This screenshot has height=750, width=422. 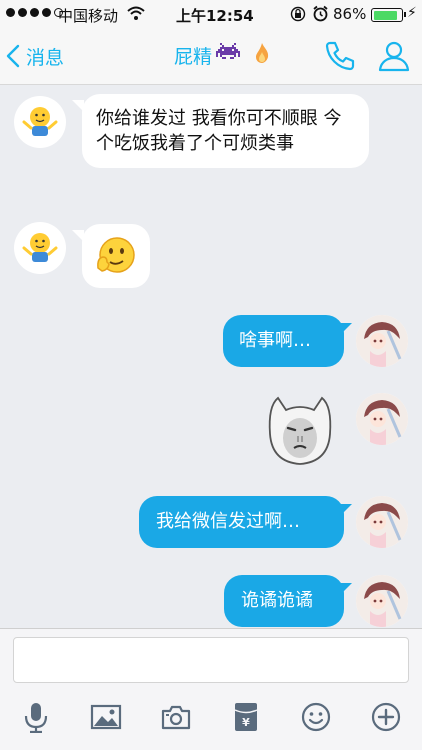 I want to click on microphone-icon, so click(x=36, y=718).